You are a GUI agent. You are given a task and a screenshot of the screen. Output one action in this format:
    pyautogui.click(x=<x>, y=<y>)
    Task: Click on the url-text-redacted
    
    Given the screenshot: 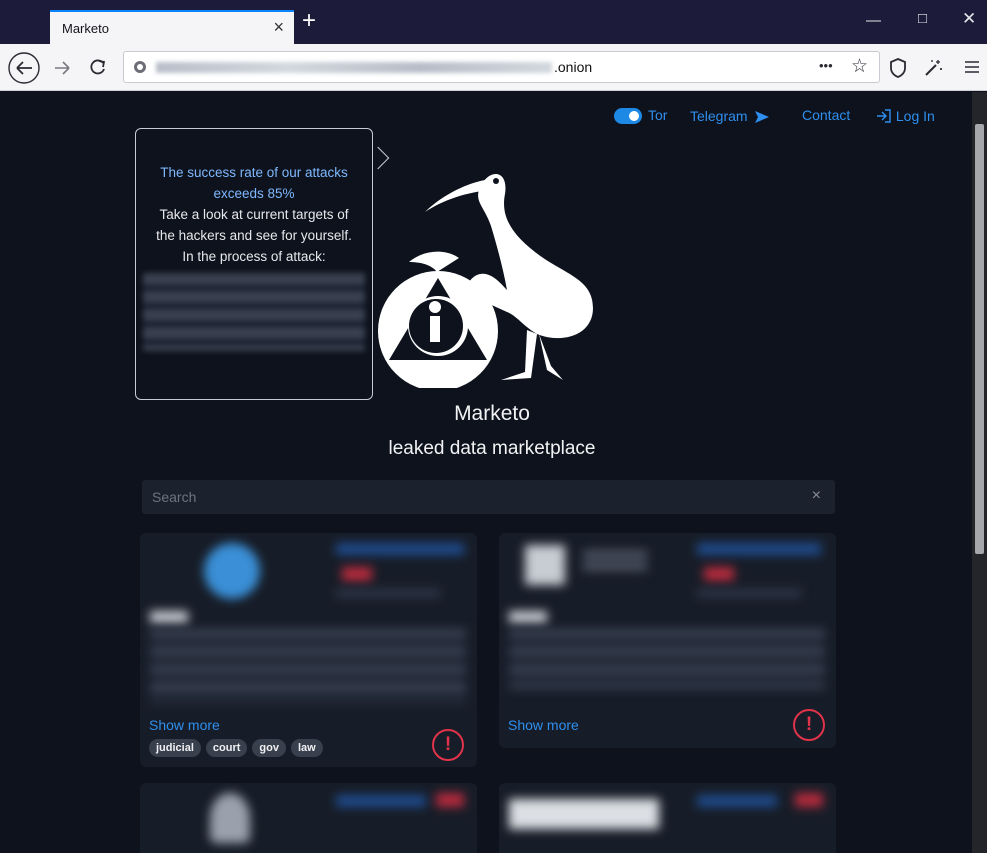 What is the action you would take?
    pyautogui.click(x=354, y=67)
    